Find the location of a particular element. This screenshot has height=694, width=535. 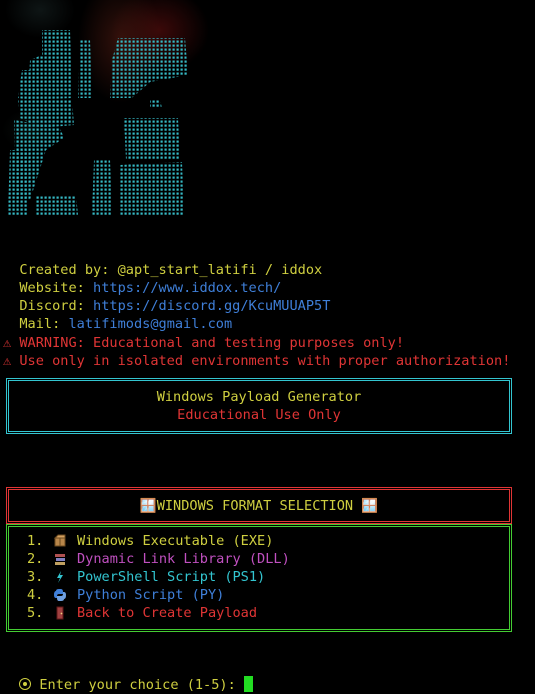

menu-item-label: Dynamic Link Library (DLL) is located at coordinates (183, 559).